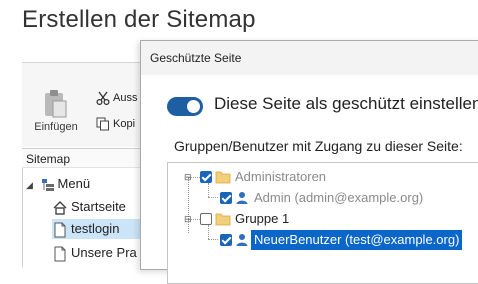  What do you see at coordinates (103, 98) in the screenshot?
I see `scissors-icon` at bounding box center [103, 98].